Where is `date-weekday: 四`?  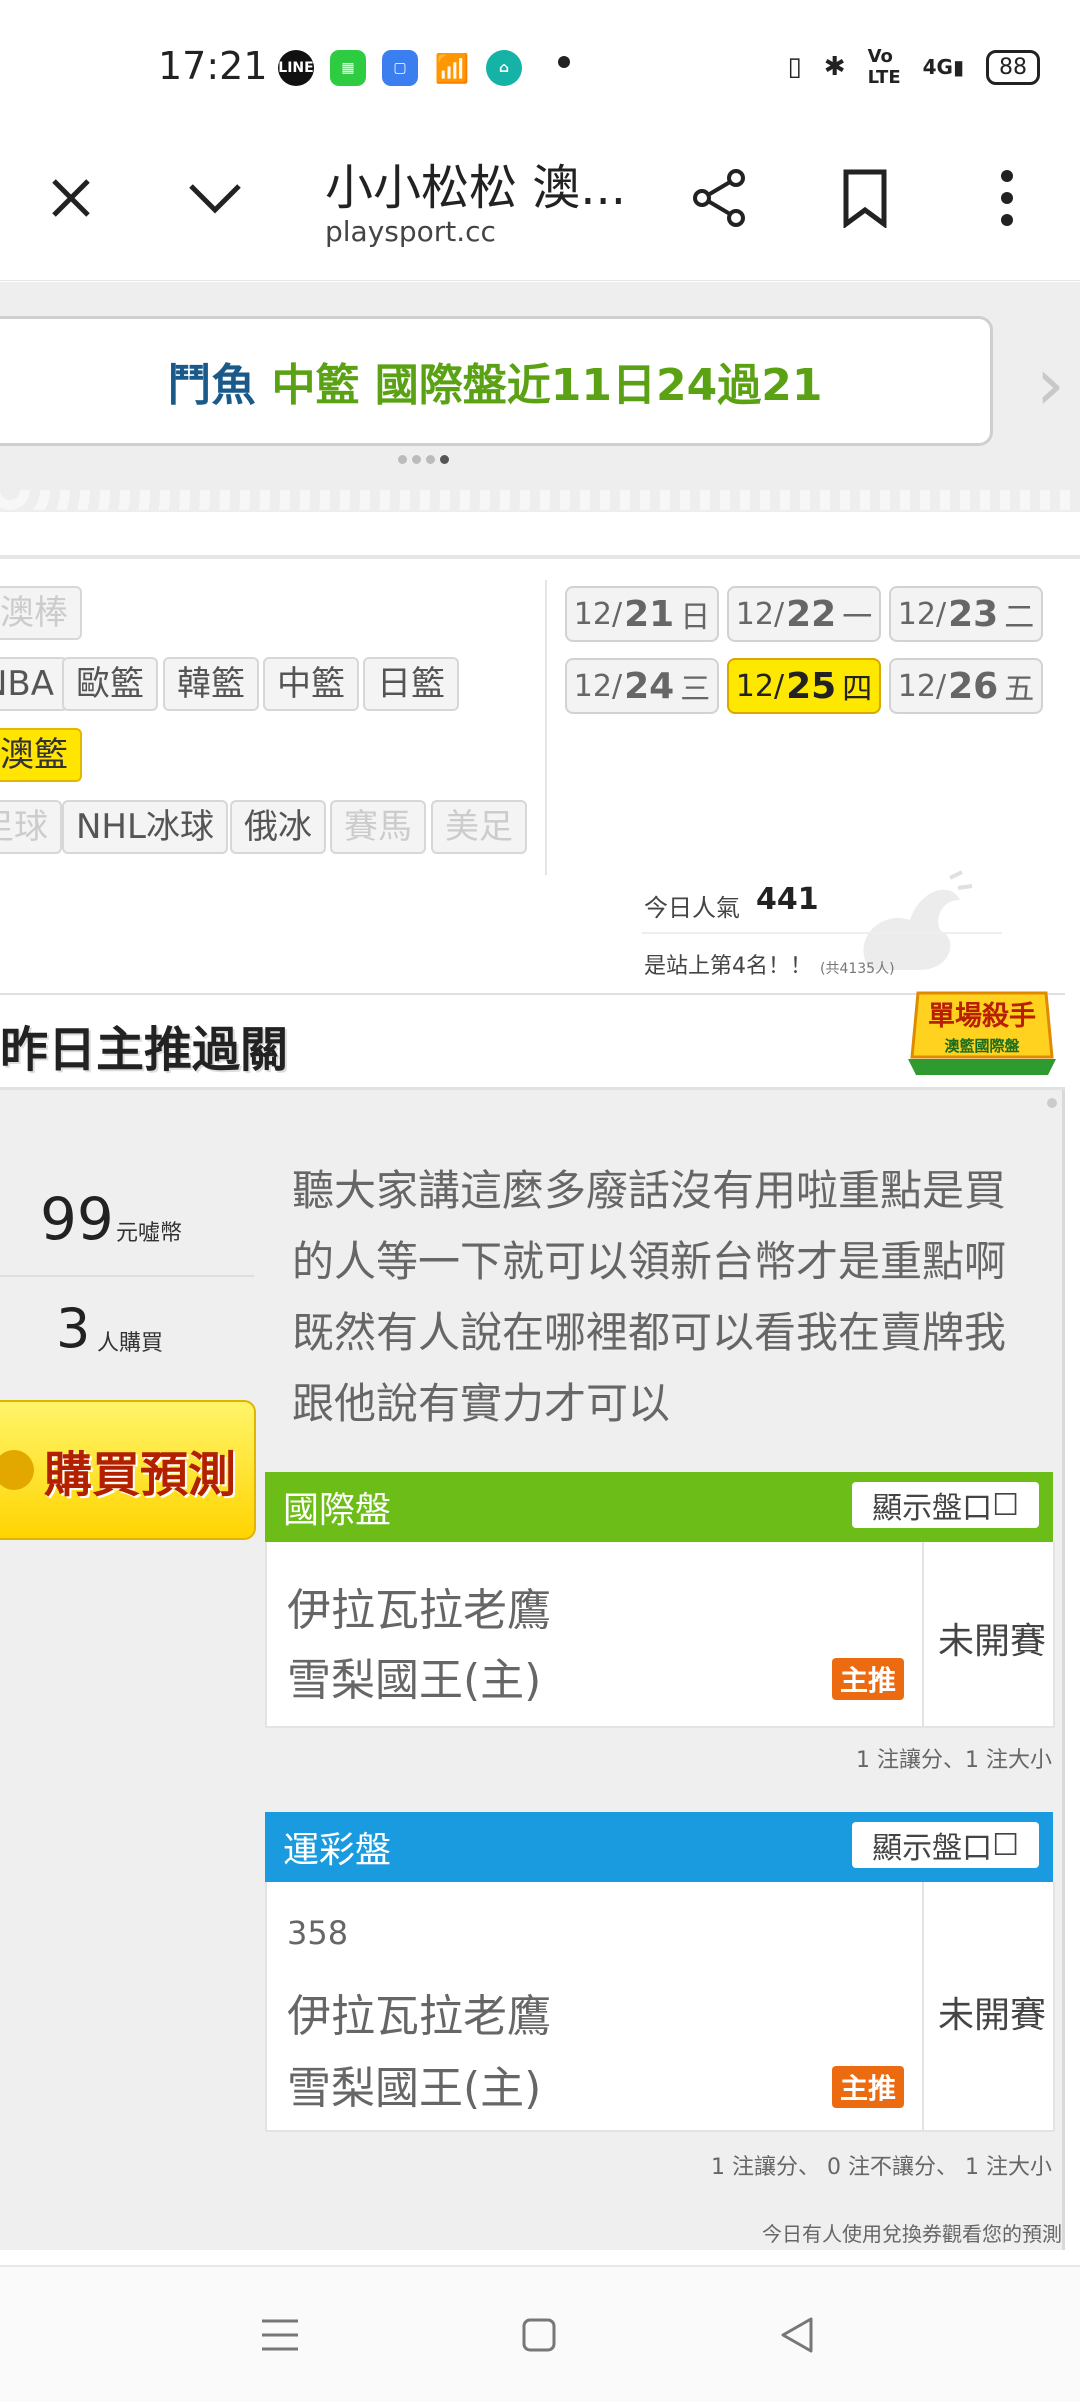
date-weekday: 四 is located at coordinates (857, 689).